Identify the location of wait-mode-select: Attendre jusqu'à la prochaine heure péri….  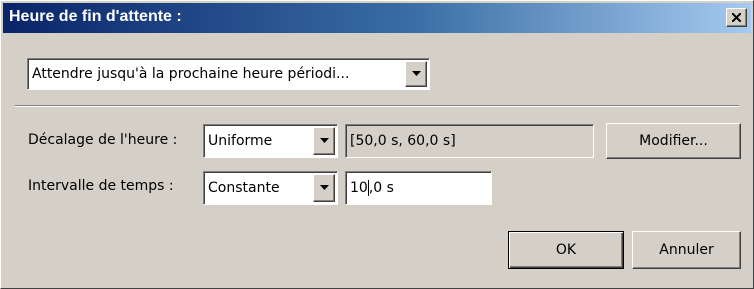
(228, 74).